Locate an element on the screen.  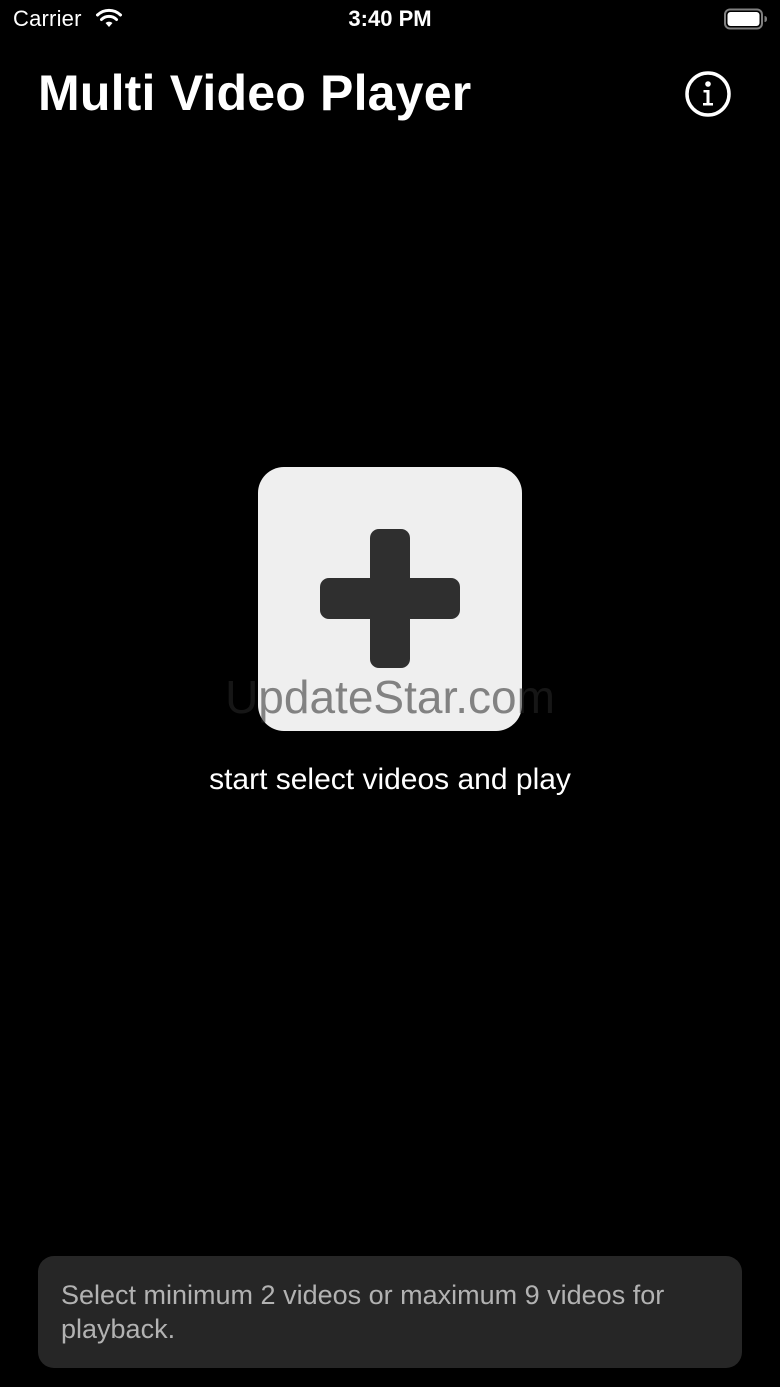
battery-icon is located at coordinates (745, 19).